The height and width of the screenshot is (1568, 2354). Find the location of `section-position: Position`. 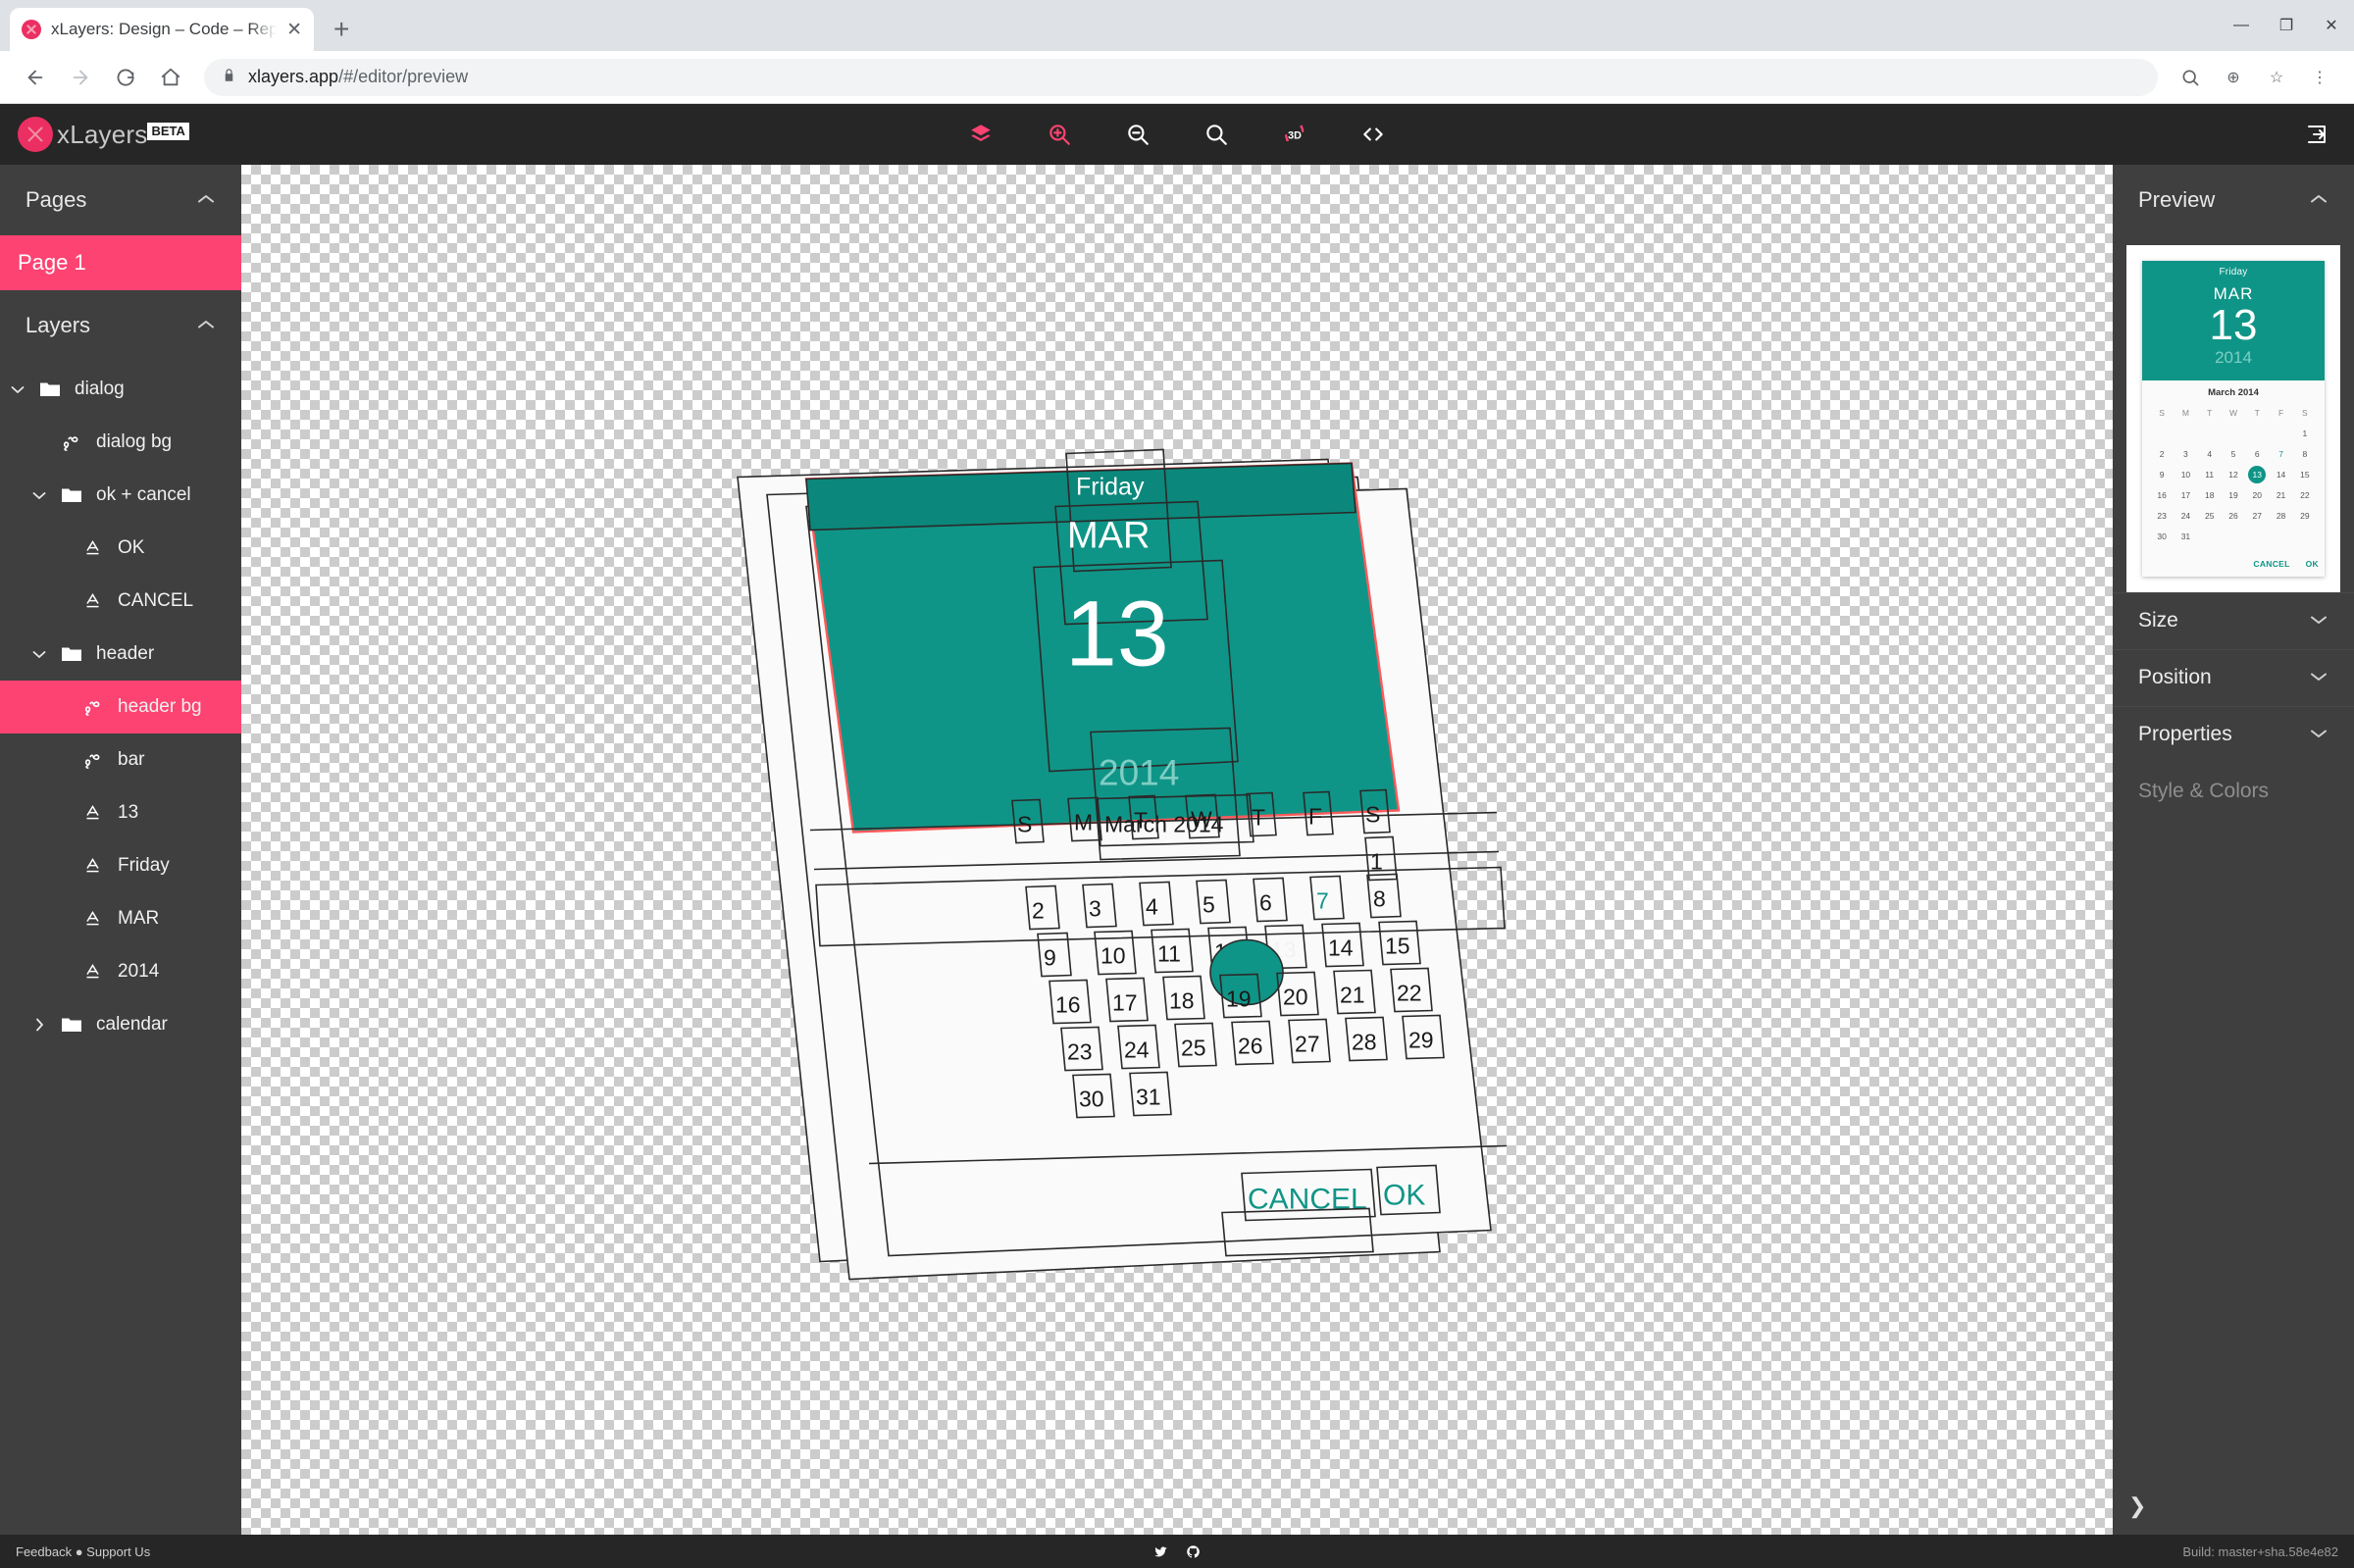

section-position: Position is located at coordinates (2234, 677).